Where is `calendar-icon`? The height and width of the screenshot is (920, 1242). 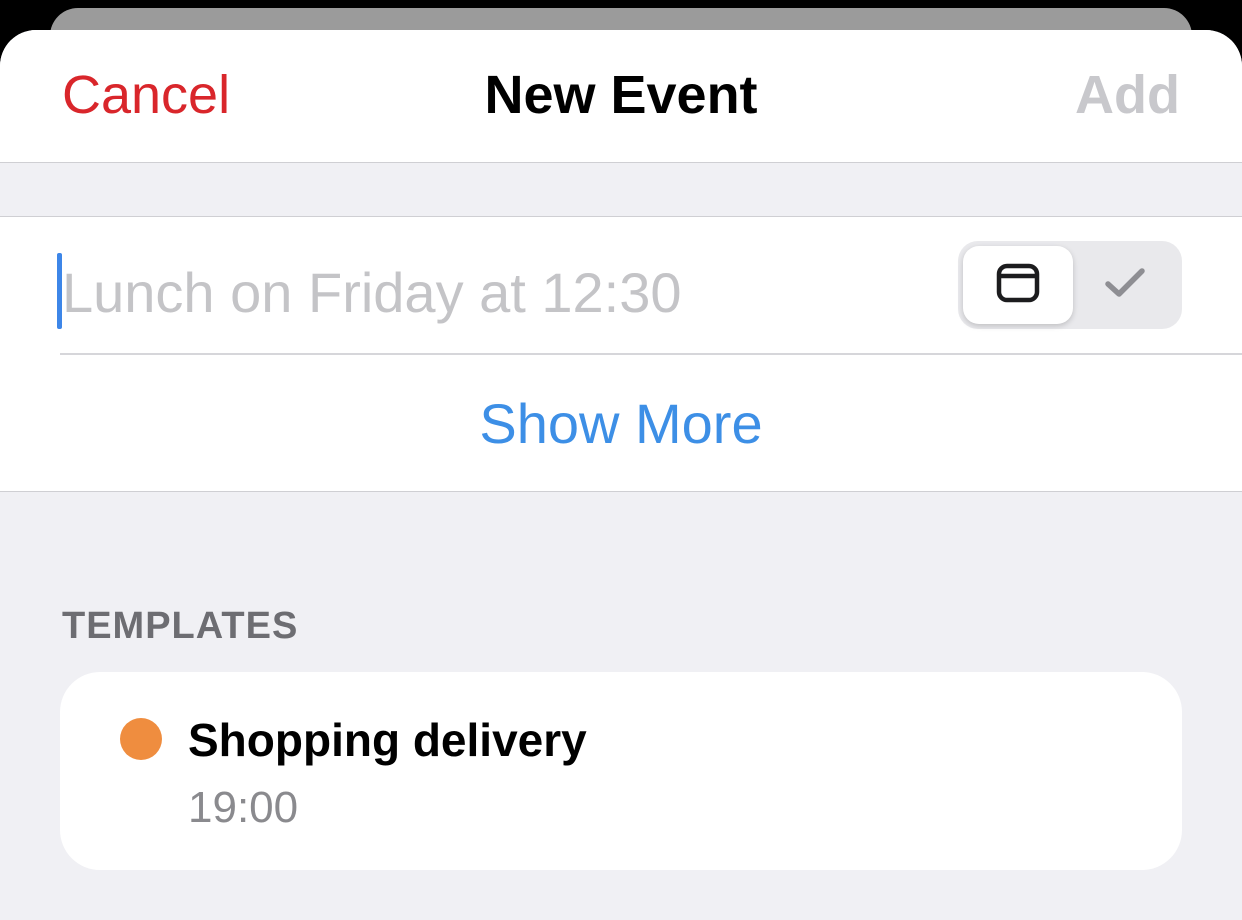 calendar-icon is located at coordinates (1018, 285).